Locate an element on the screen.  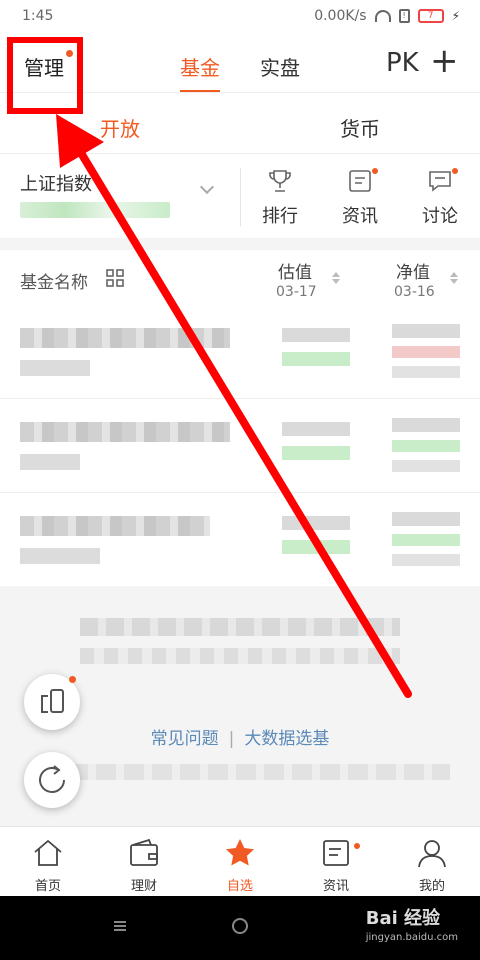
tab-home: 首页 is located at coordinates (48, 862).